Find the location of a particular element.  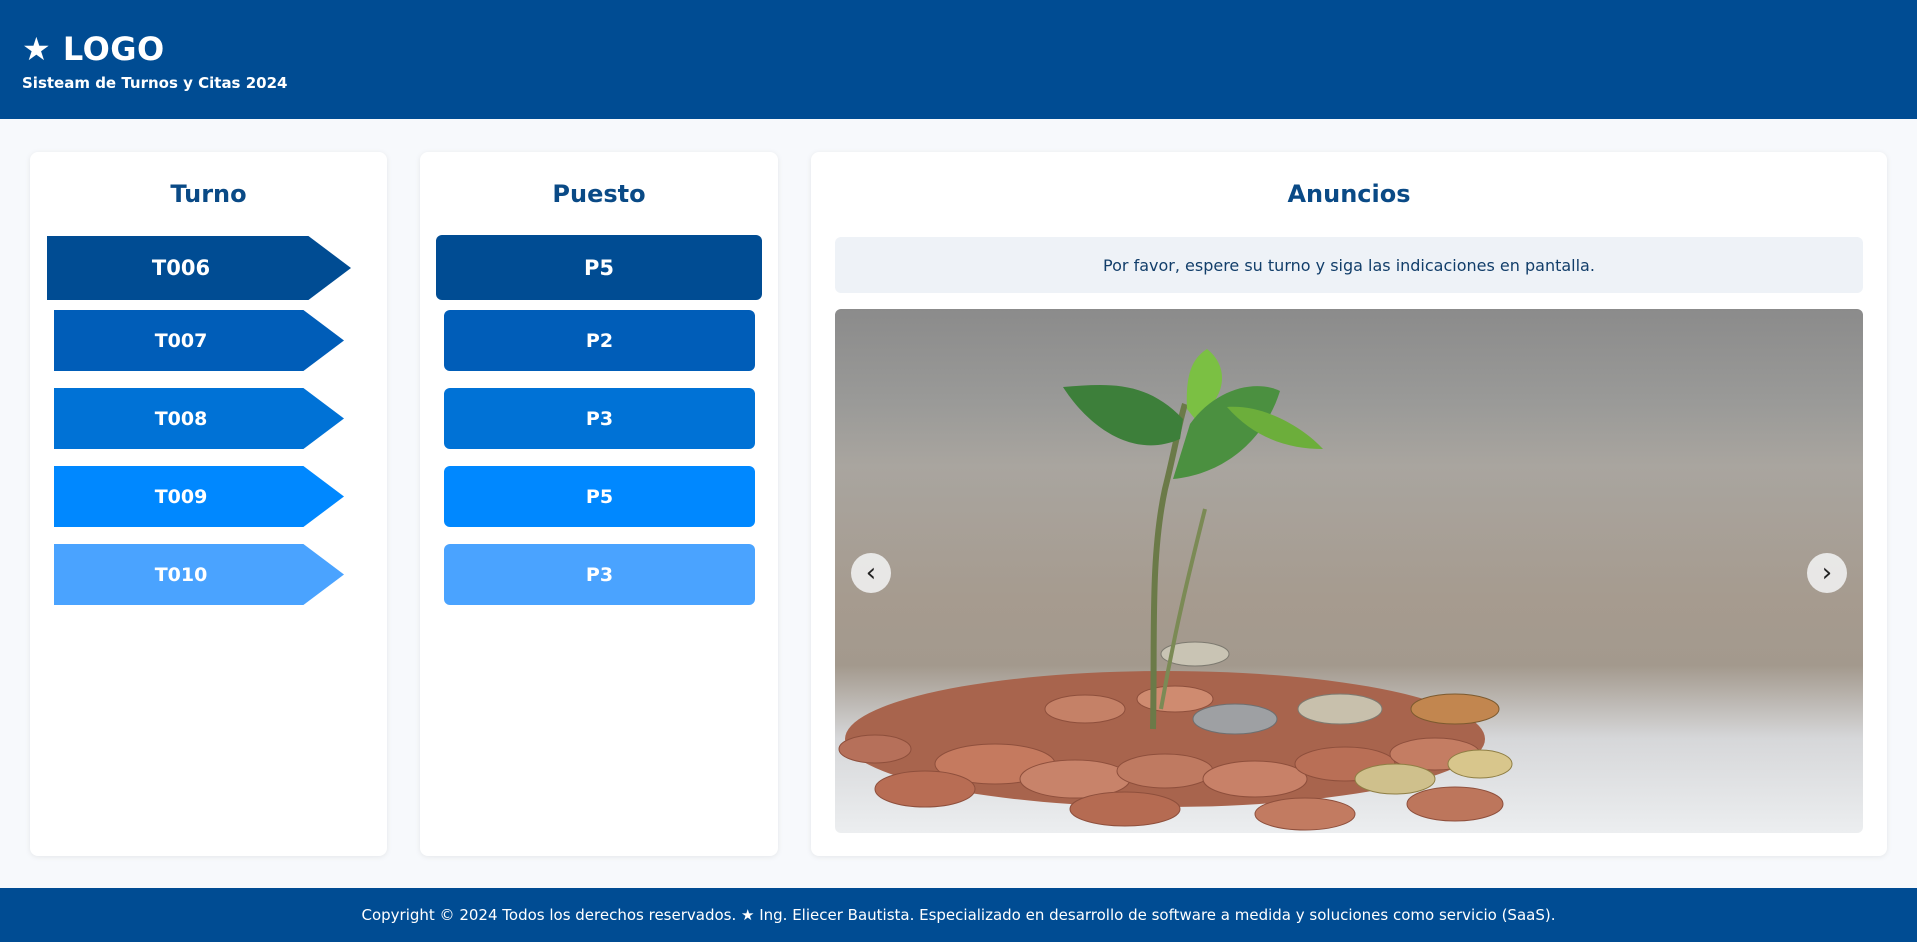

carousel-prev-button: ‹ is located at coordinates (871, 573).